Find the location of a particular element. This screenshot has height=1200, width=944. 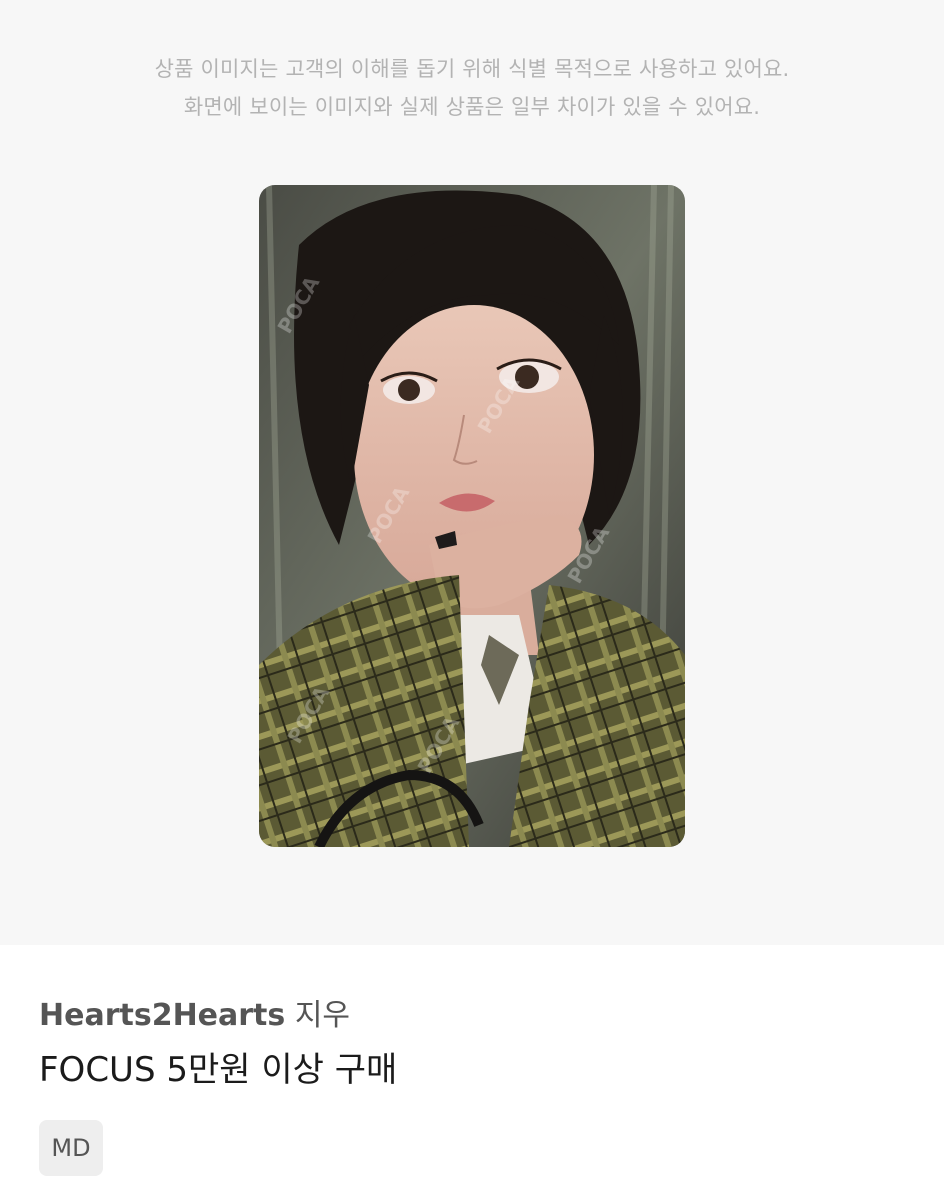

brand-line: Hearts2Hearts 지우 is located at coordinates (194, 1016).